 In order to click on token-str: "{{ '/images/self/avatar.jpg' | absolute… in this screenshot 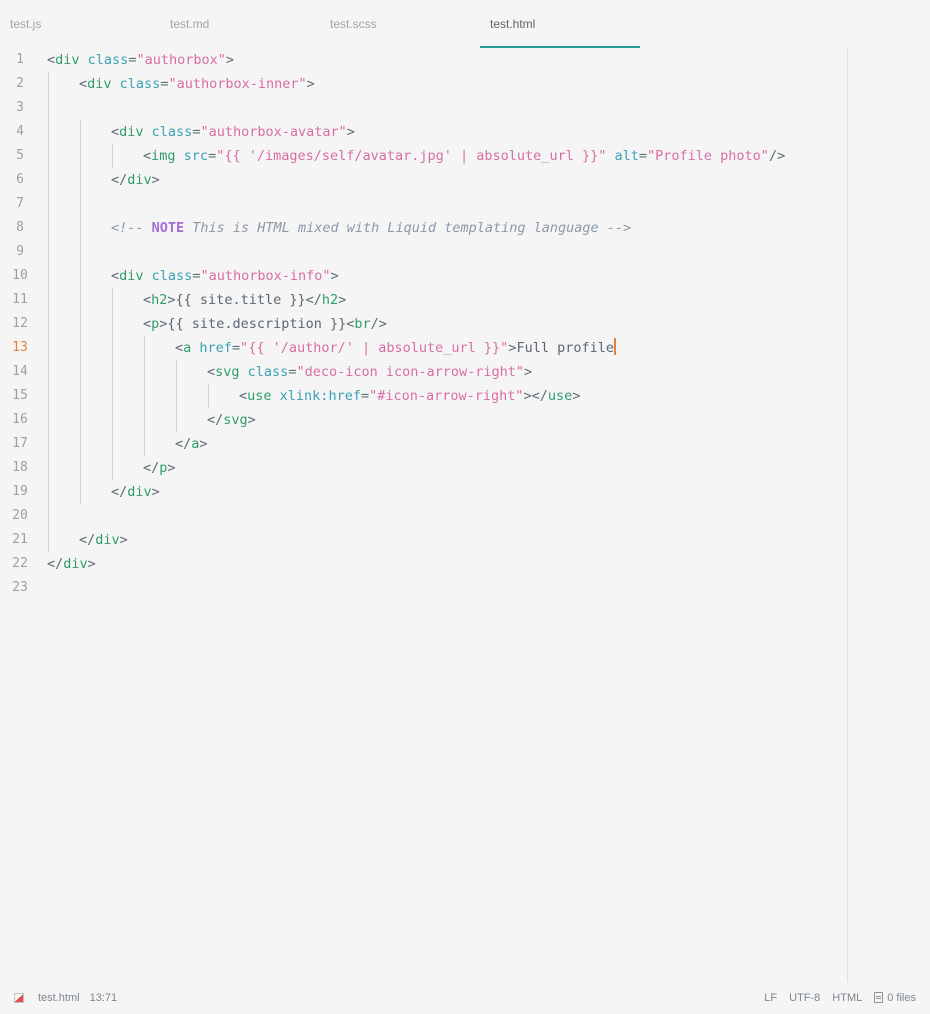, I will do `click(411, 156)`.